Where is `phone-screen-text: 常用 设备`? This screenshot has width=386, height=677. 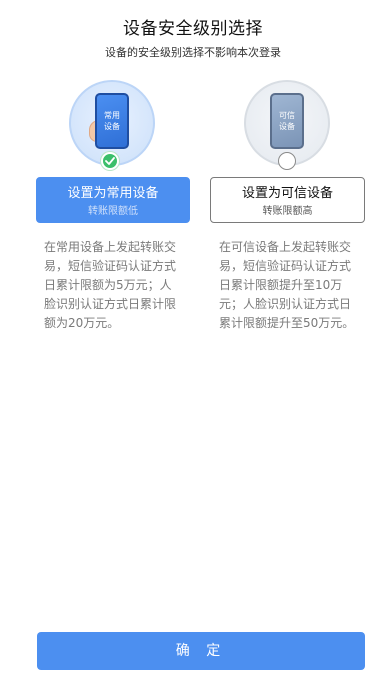
phone-screen-text: 常用 设备 is located at coordinates (112, 121).